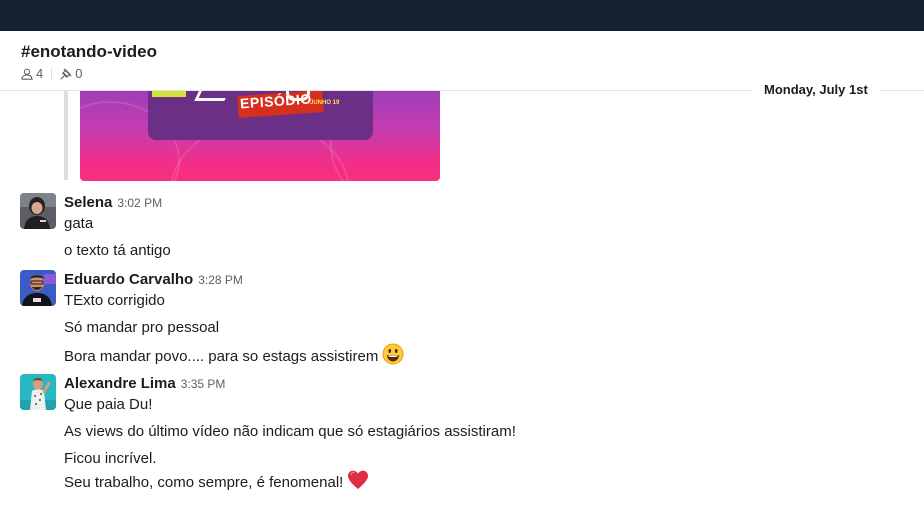  What do you see at coordinates (169, 94) in the screenshot?
I see `thumbnail-logo-shape` at bounding box center [169, 94].